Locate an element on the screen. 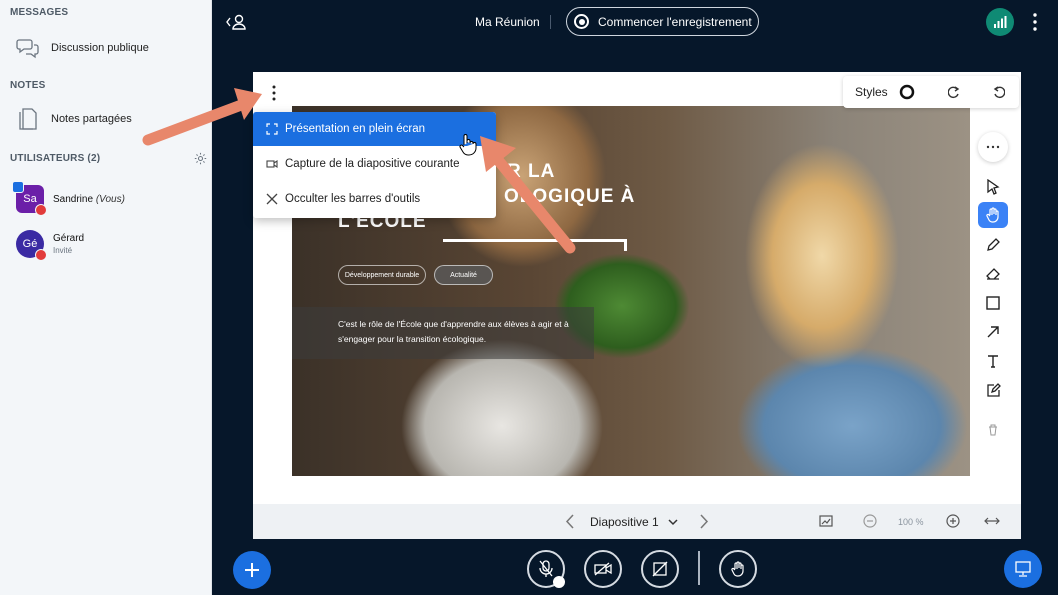  select-tool is located at coordinates (993, 187).